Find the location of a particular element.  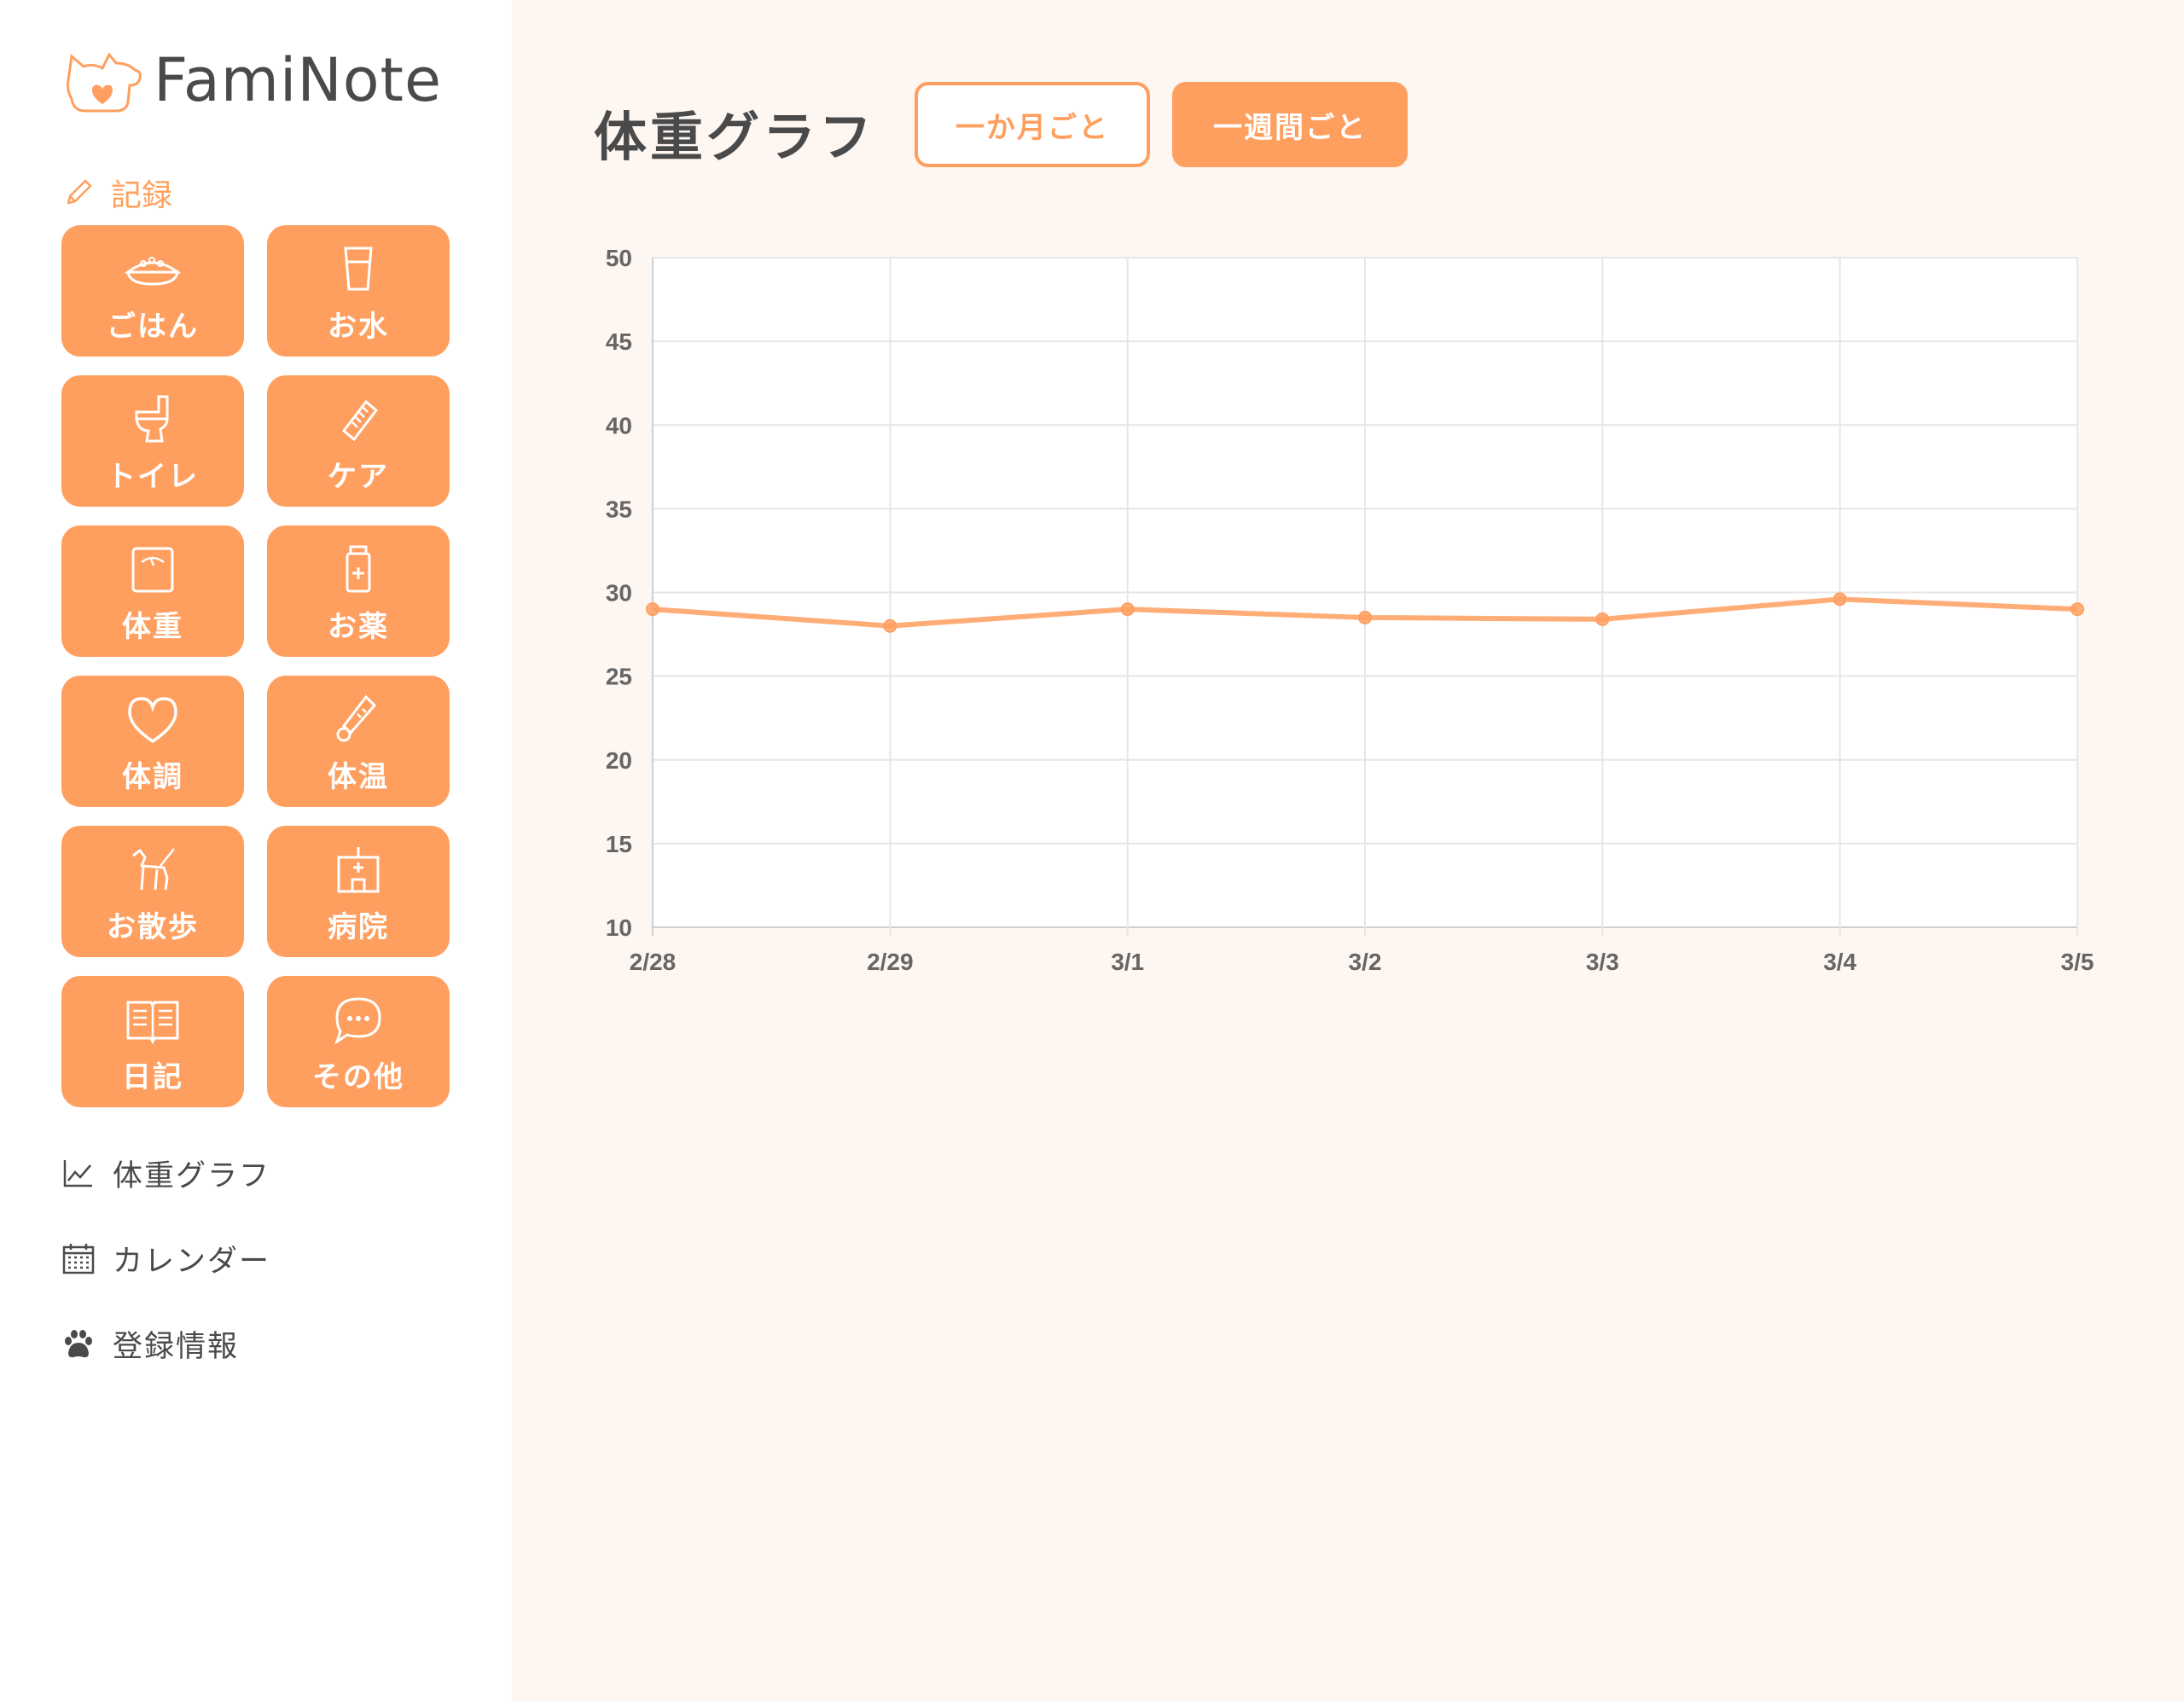

calendar-icon is located at coordinates (78, 1258).